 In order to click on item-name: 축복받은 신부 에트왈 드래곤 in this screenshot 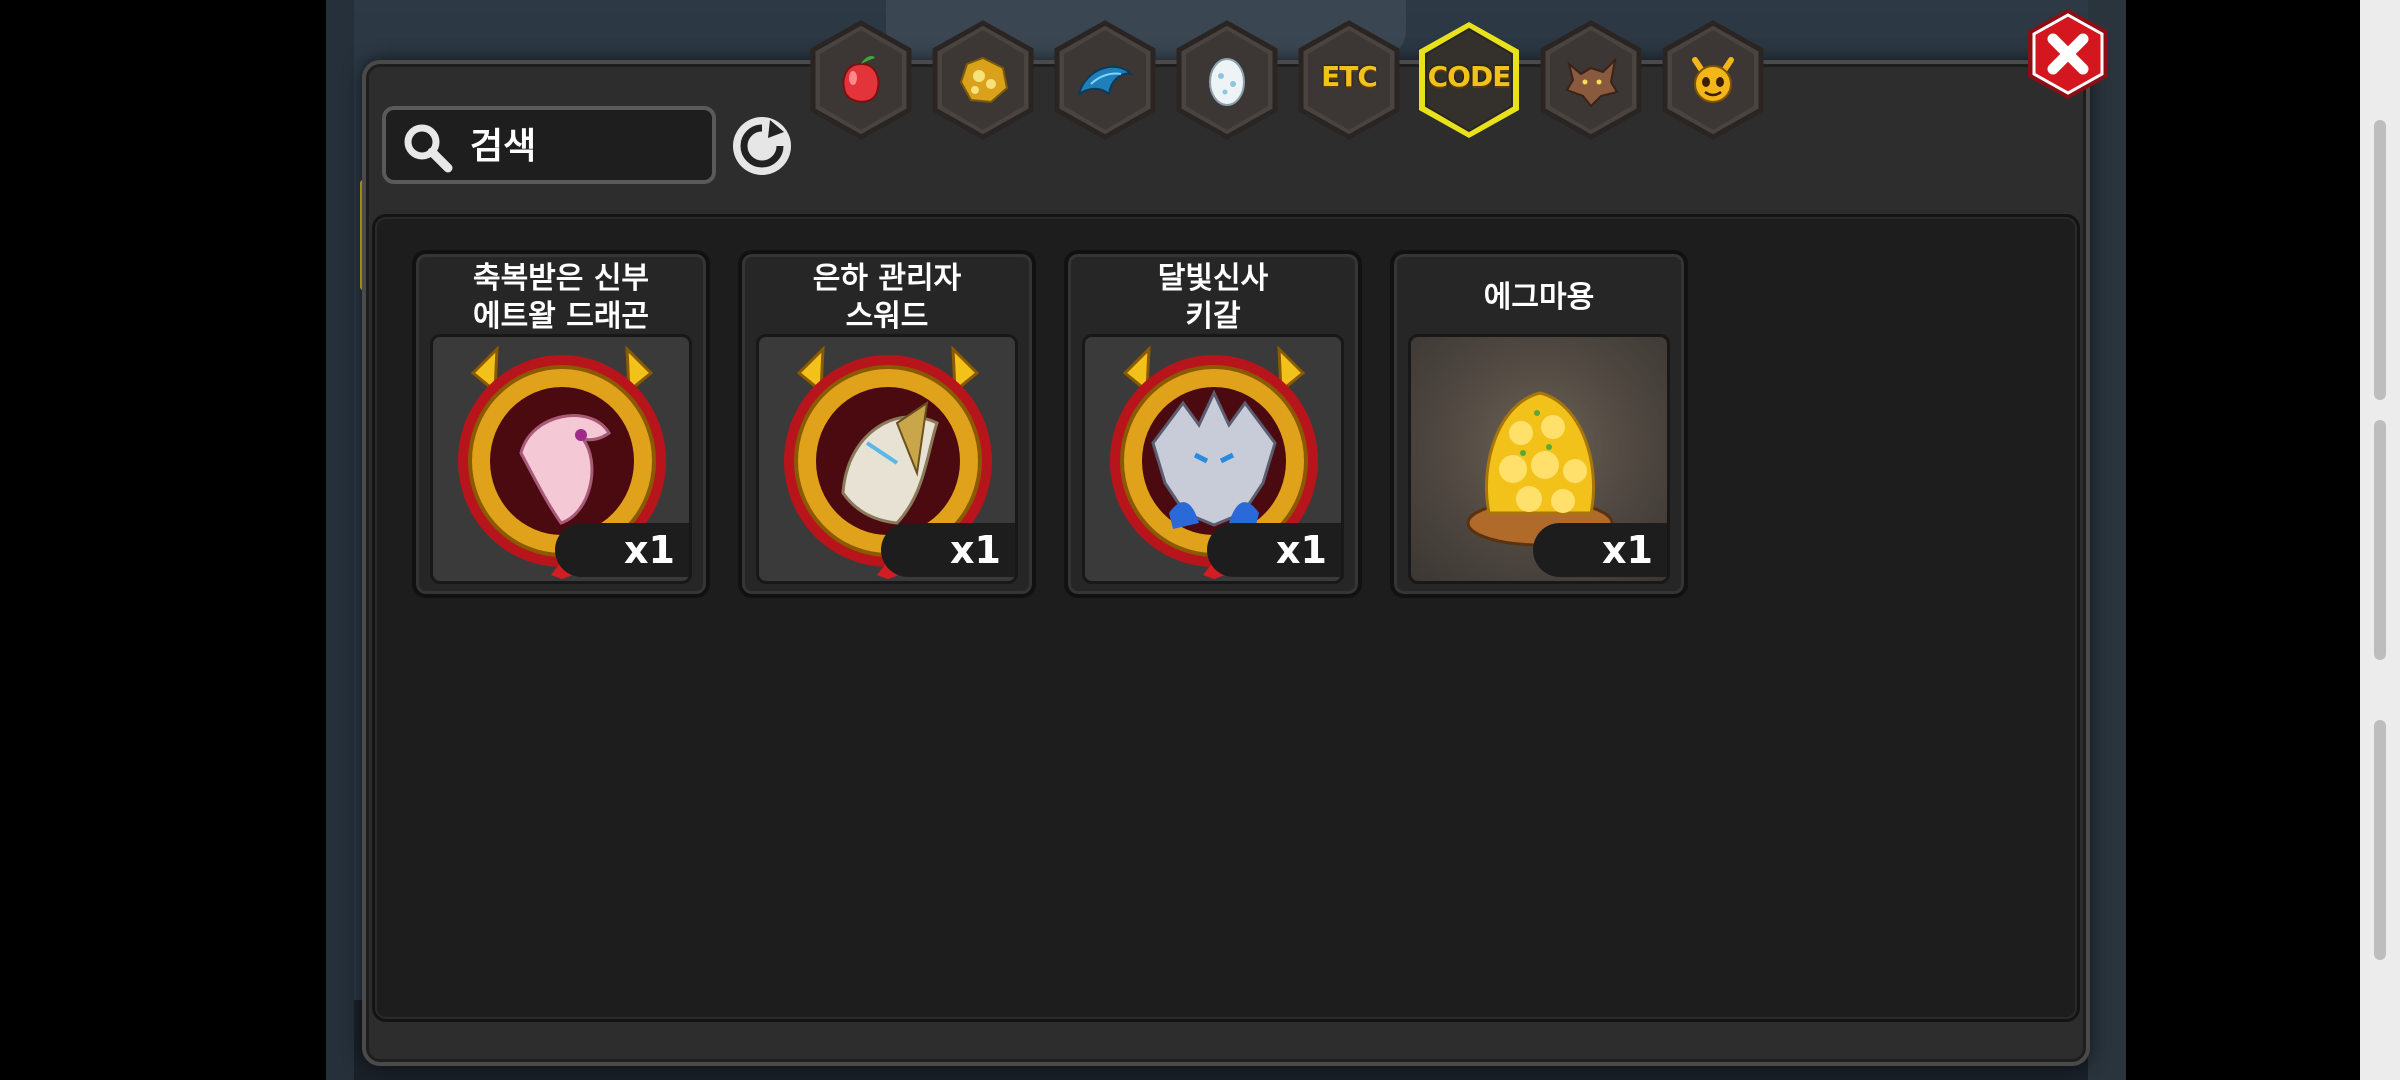, I will do `click(561, 298)`.